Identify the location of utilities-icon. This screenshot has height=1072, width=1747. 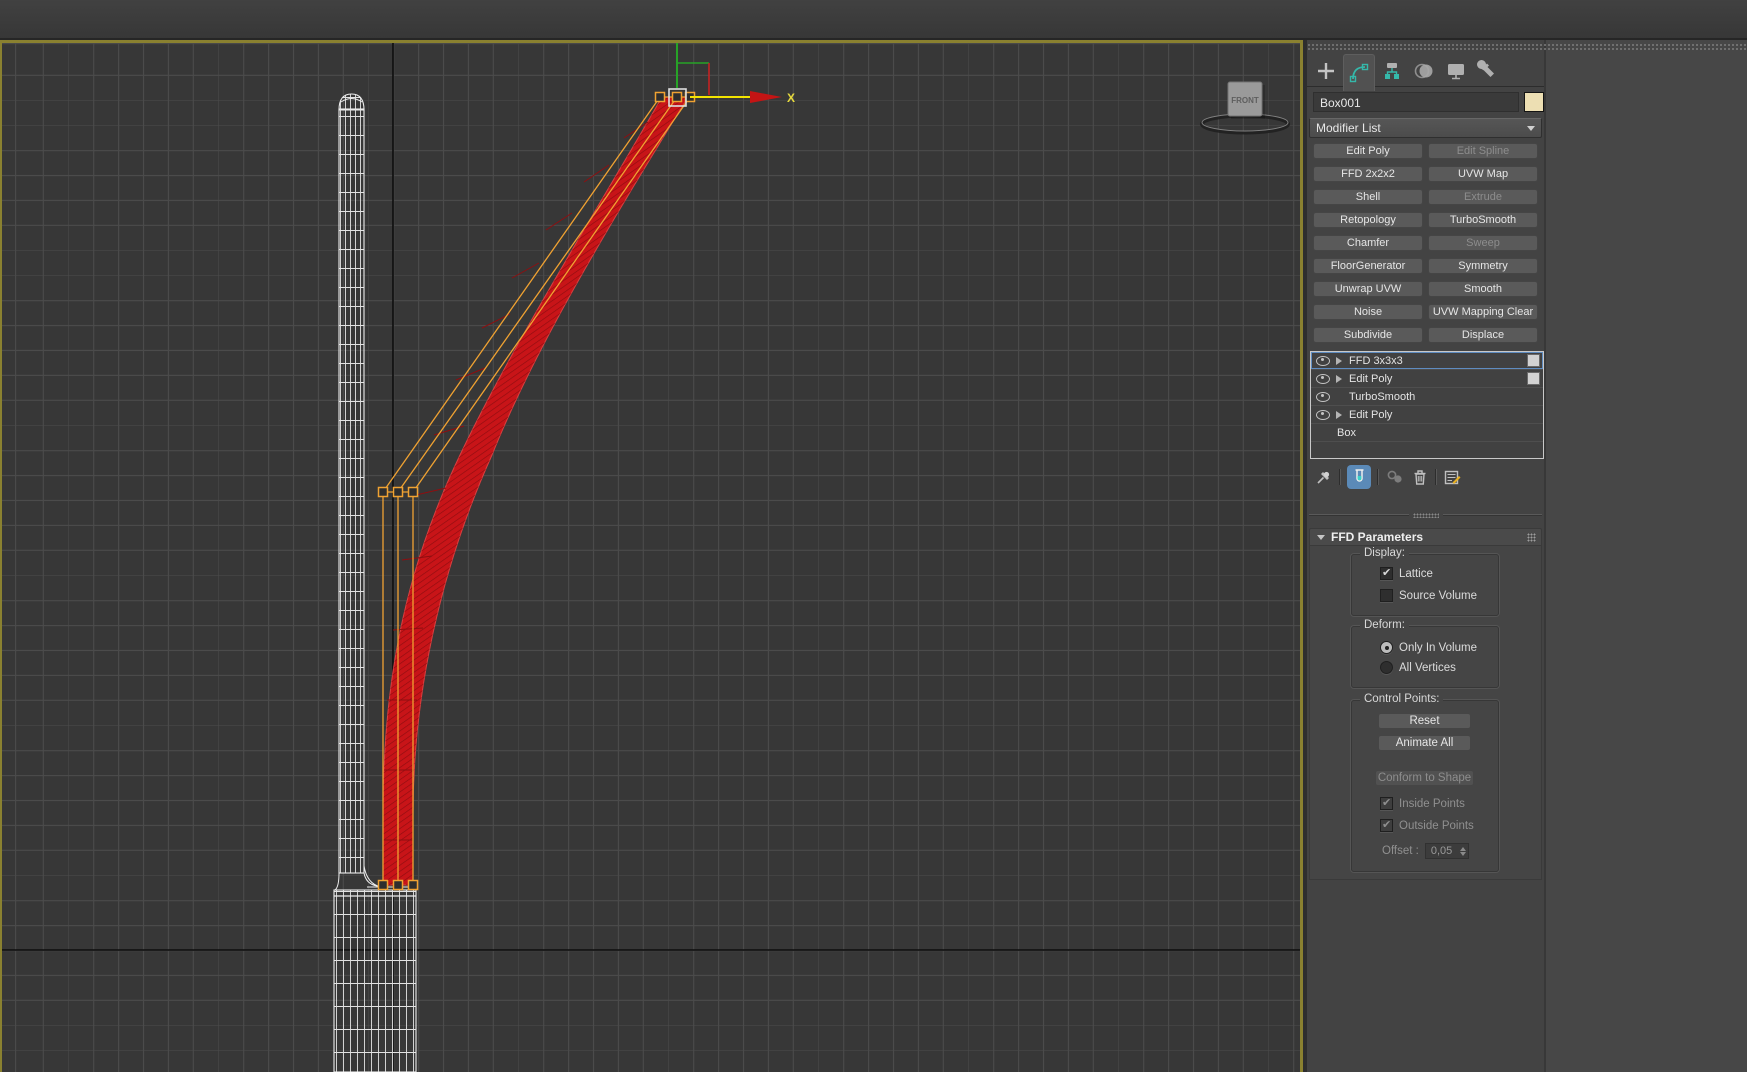
(1485, 68).